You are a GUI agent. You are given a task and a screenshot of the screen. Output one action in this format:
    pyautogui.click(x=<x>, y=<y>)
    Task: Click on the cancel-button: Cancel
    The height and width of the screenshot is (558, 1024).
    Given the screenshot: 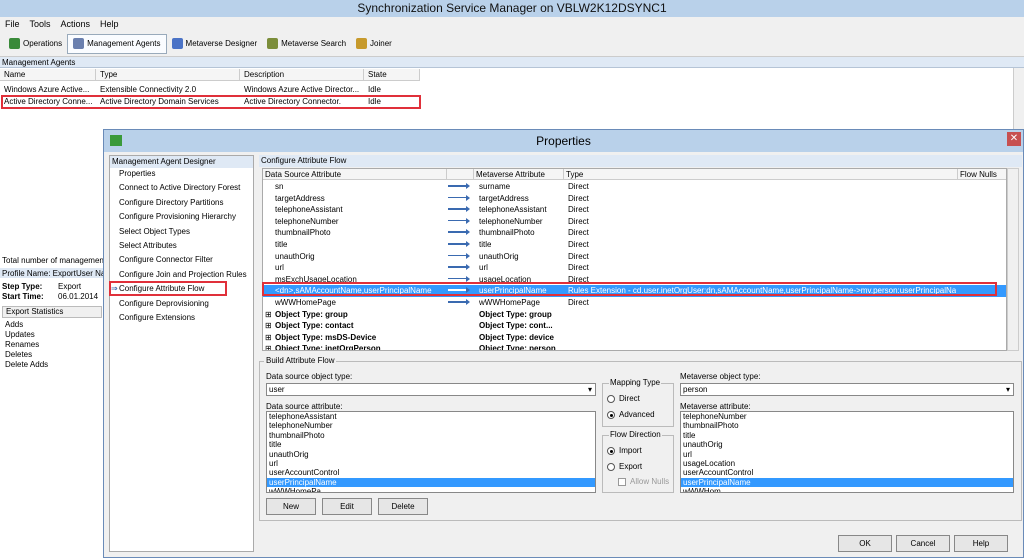 What is the action you would take?
    pyautogui.click(x=923, y=543)
    